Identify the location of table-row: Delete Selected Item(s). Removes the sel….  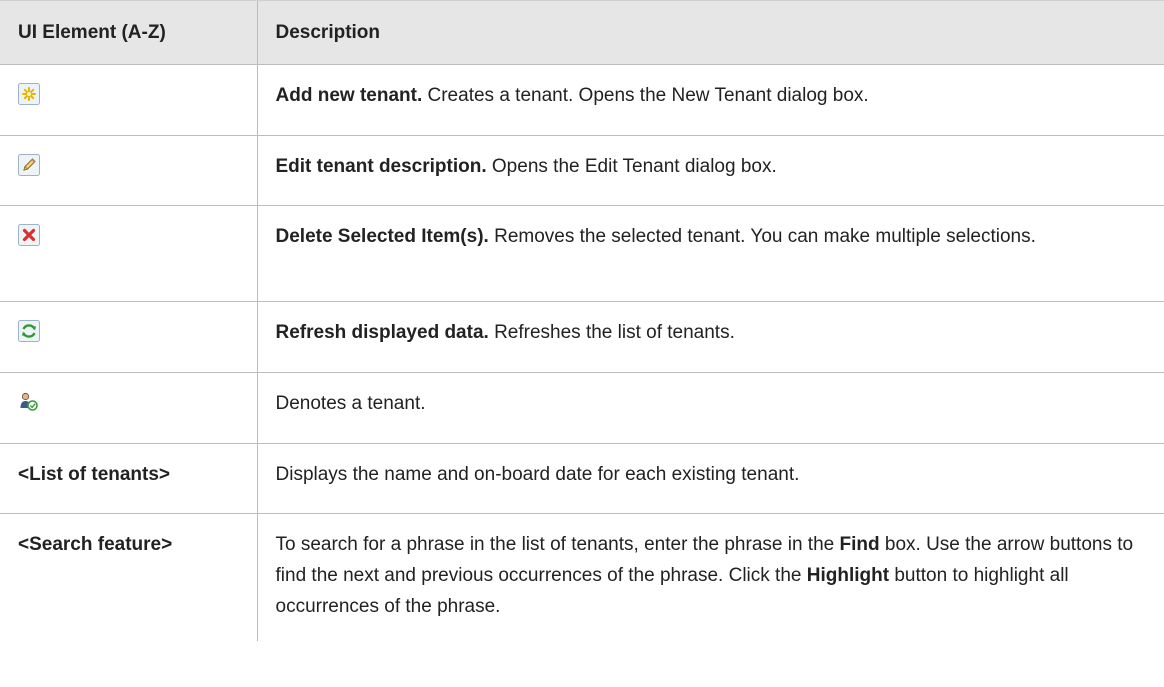
(582, 253).